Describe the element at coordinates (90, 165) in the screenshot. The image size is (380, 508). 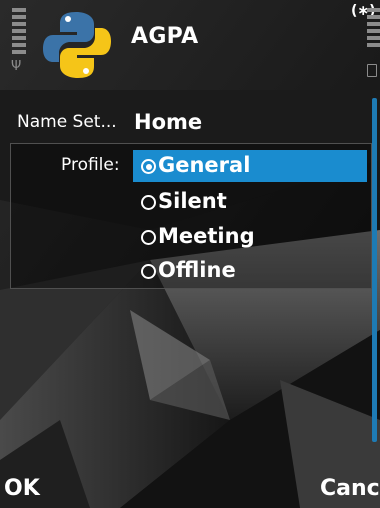
I see `profile-label: Profile:` at that location.